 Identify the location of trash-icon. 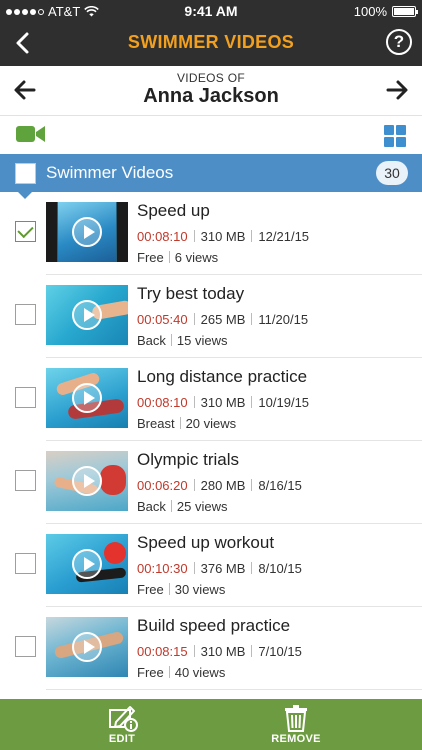
(296, 718).